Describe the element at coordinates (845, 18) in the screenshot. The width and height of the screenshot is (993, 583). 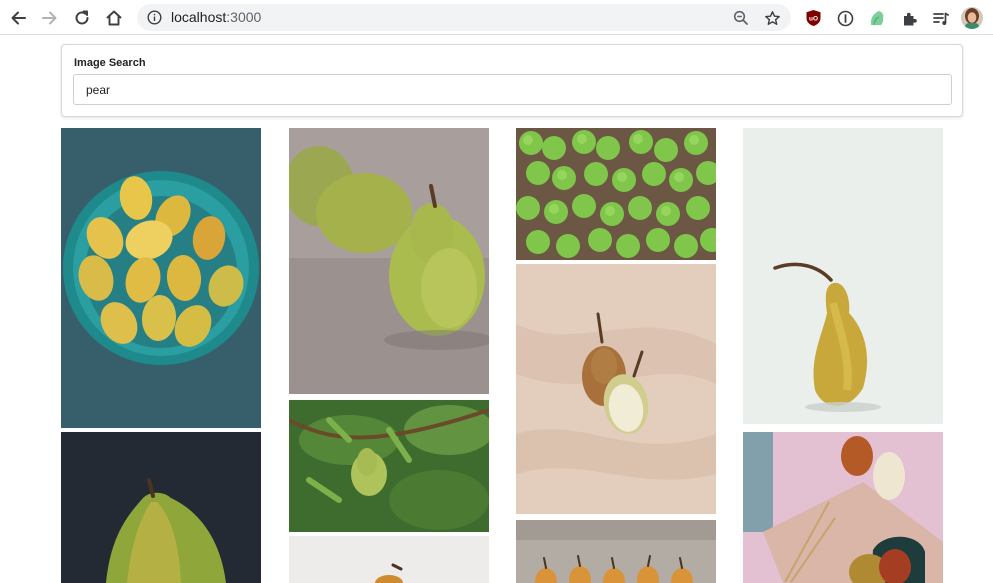
I see `one-password-icon` at that location.